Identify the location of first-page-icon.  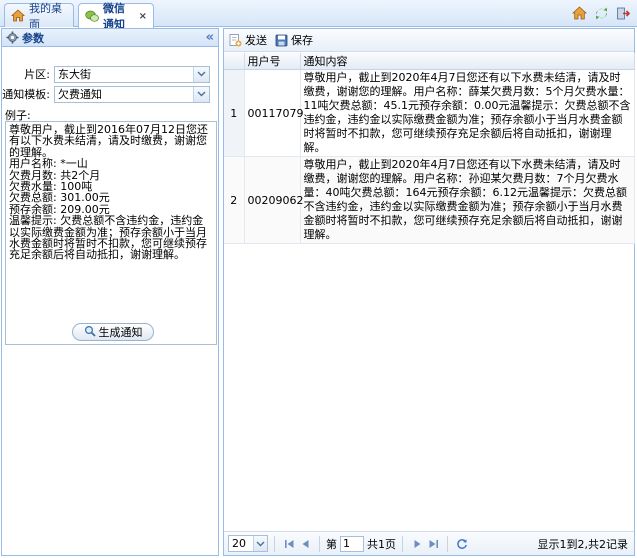
(289, 544).